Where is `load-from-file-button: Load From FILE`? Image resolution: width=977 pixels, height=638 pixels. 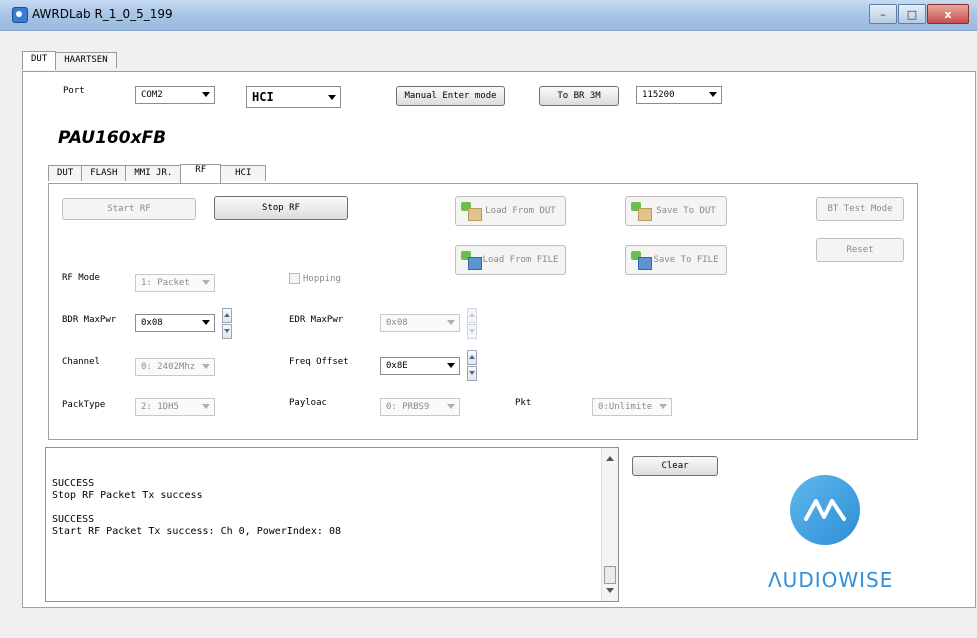
load-from-file-button: Load From FILE is located at coordinates (510, 260).